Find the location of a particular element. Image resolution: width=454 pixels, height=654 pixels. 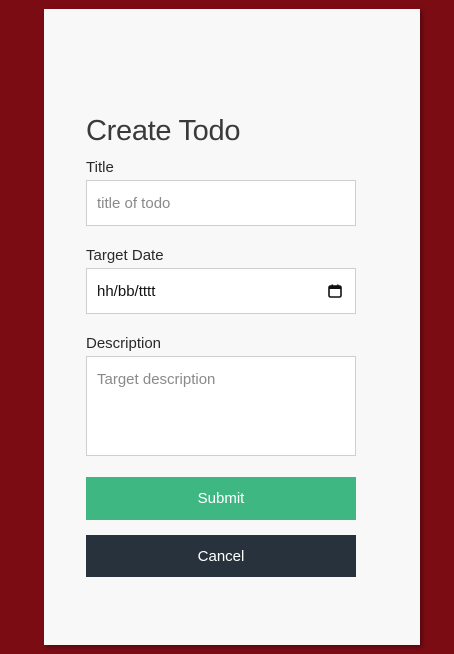

cancel-button-label: Cancel is located at coordinates (221, 556).